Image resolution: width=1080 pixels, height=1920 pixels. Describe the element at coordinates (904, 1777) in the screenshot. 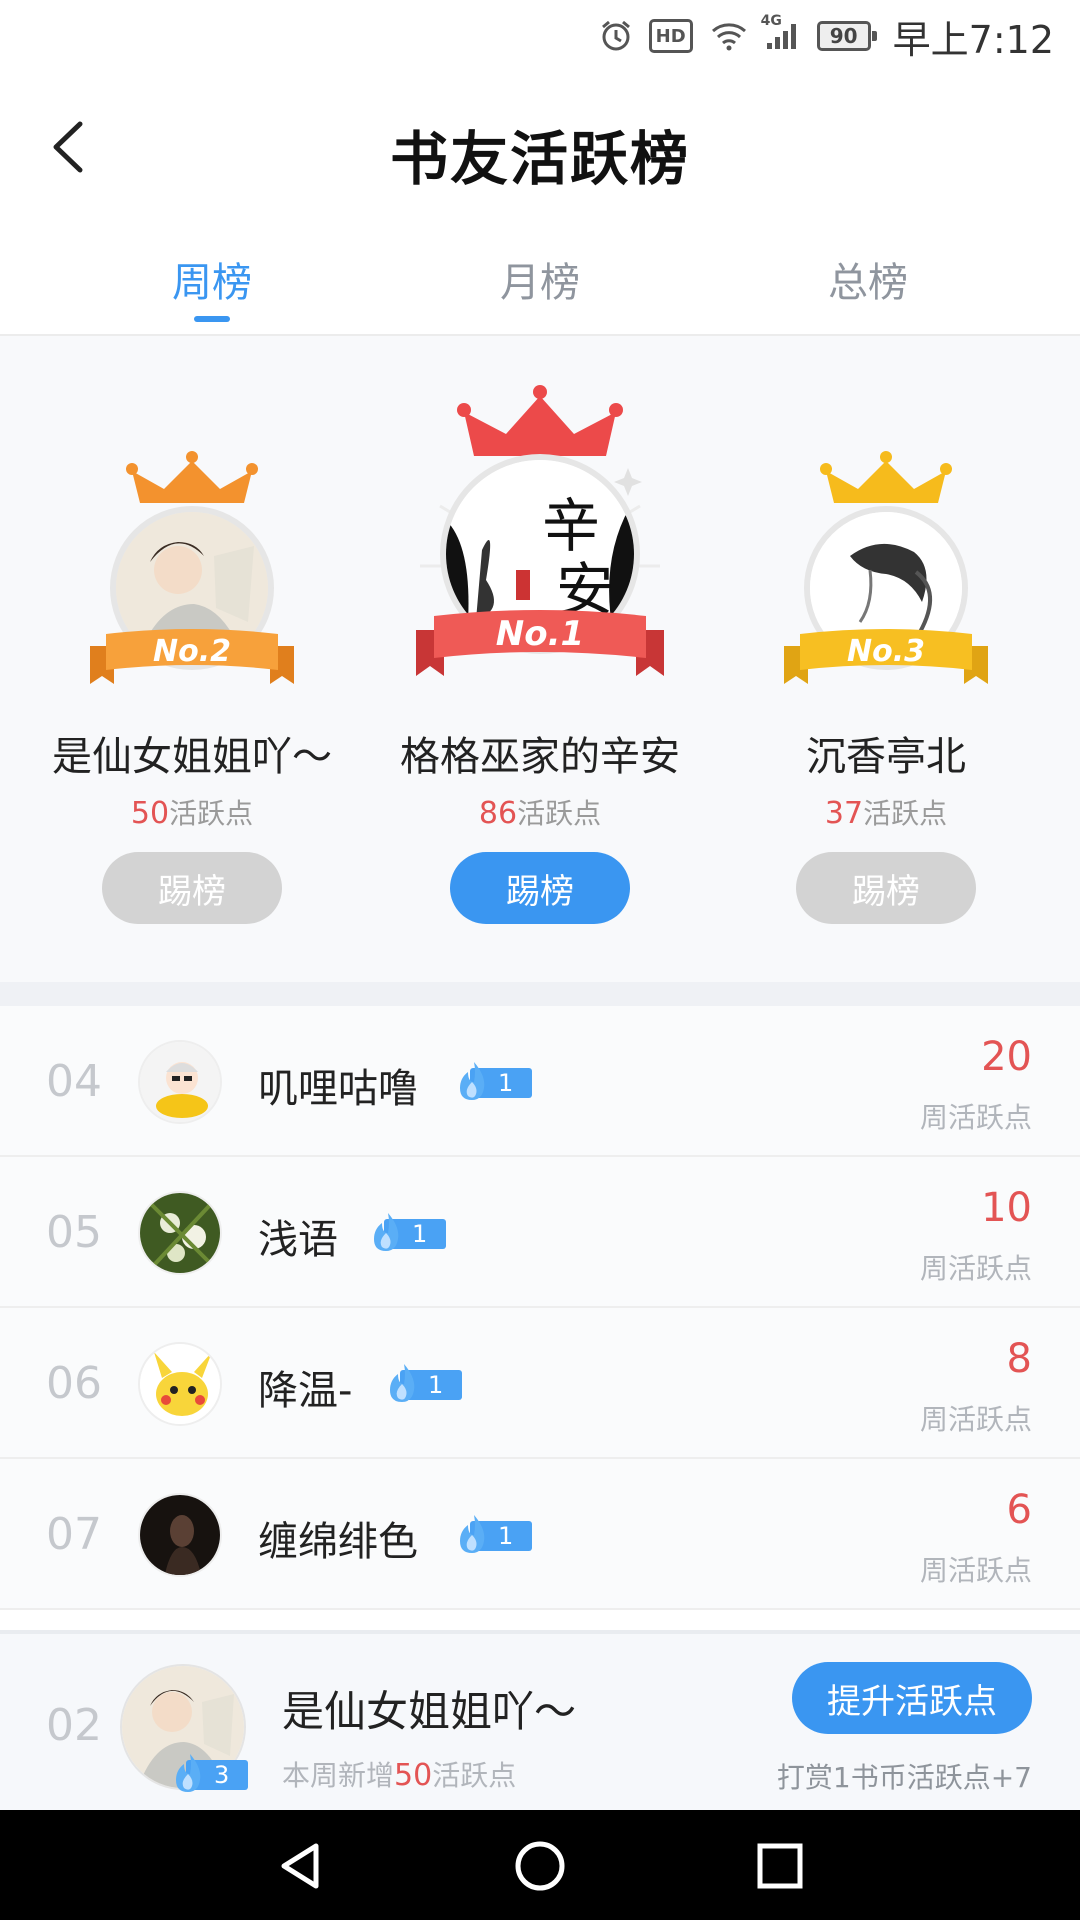

I see `reward-tip: 打赏1书币活跃点+7` at that location.